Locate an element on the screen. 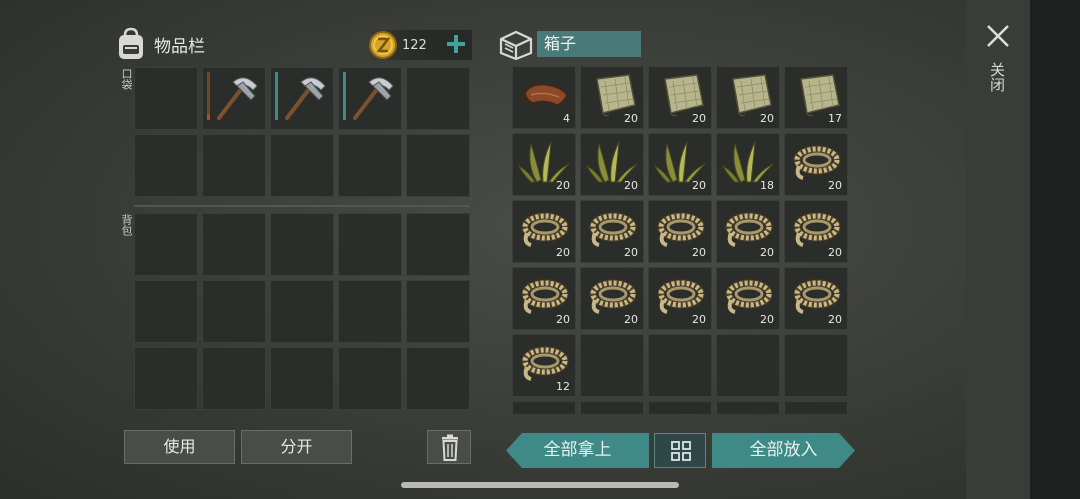 This screenshot has width=1080, height=499. discard-button is located at coordinates (449, 447).